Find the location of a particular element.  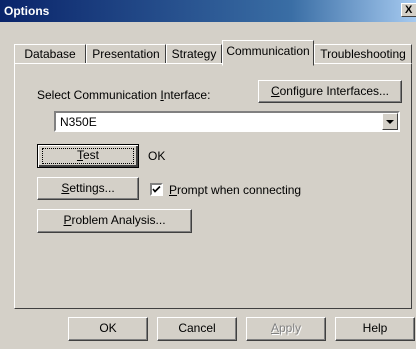

tab-label: Presentation is located at coordinates (126, 54).